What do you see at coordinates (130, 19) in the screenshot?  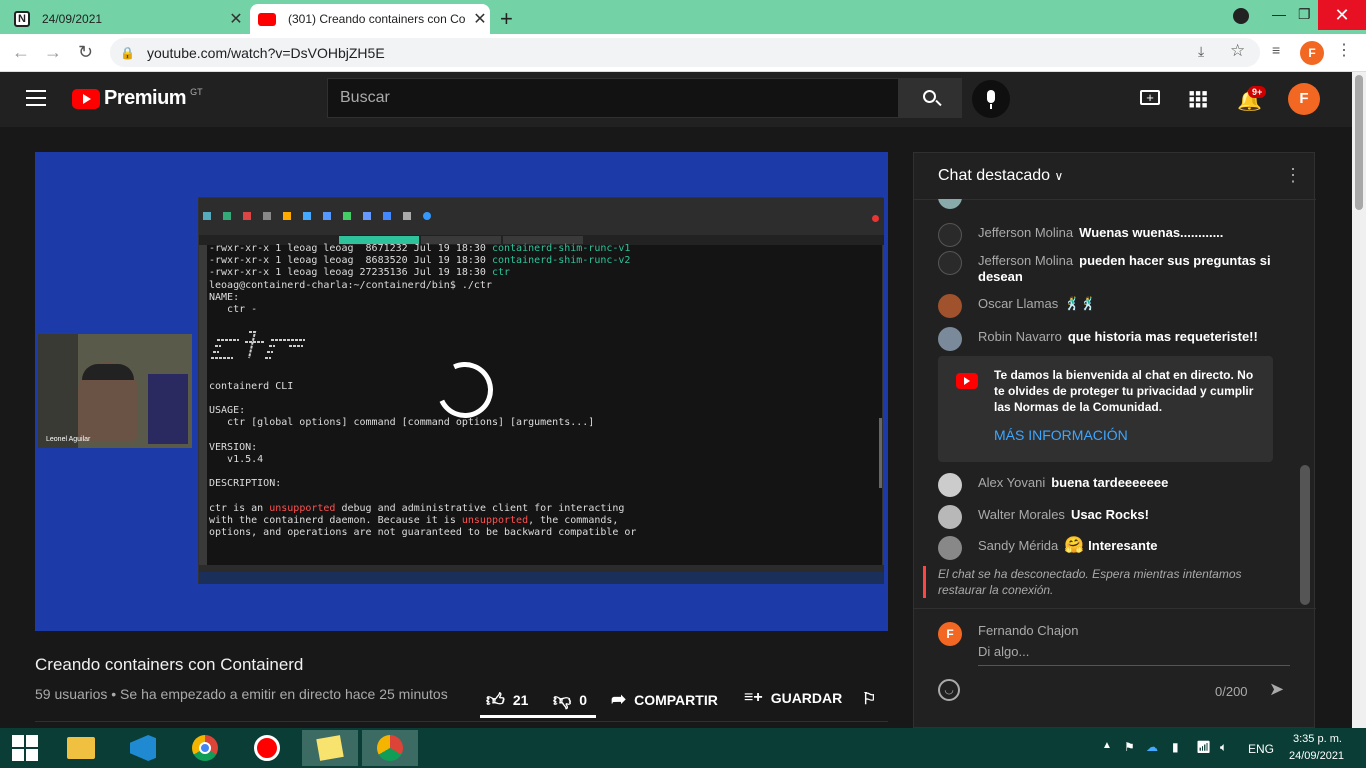 I see `browser-tab-notion: N 24/09/2021 ✕` at bounding box center [130, 19].